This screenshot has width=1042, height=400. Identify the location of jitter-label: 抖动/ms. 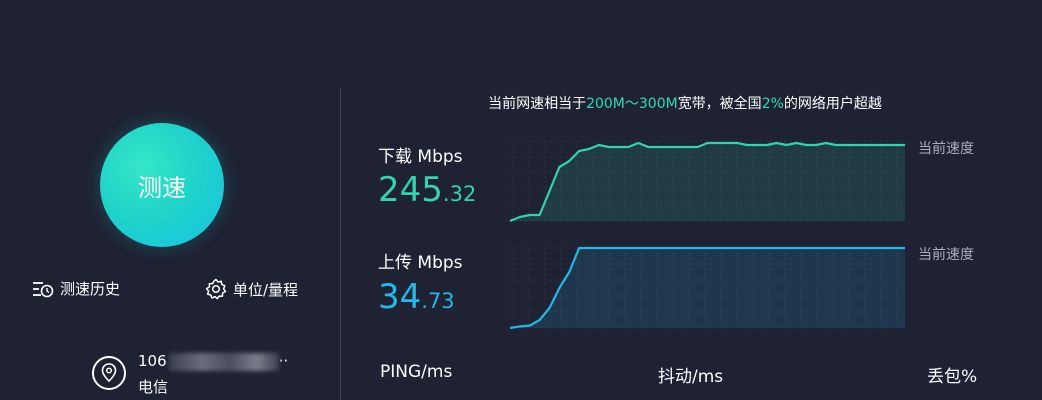
(691, 377).